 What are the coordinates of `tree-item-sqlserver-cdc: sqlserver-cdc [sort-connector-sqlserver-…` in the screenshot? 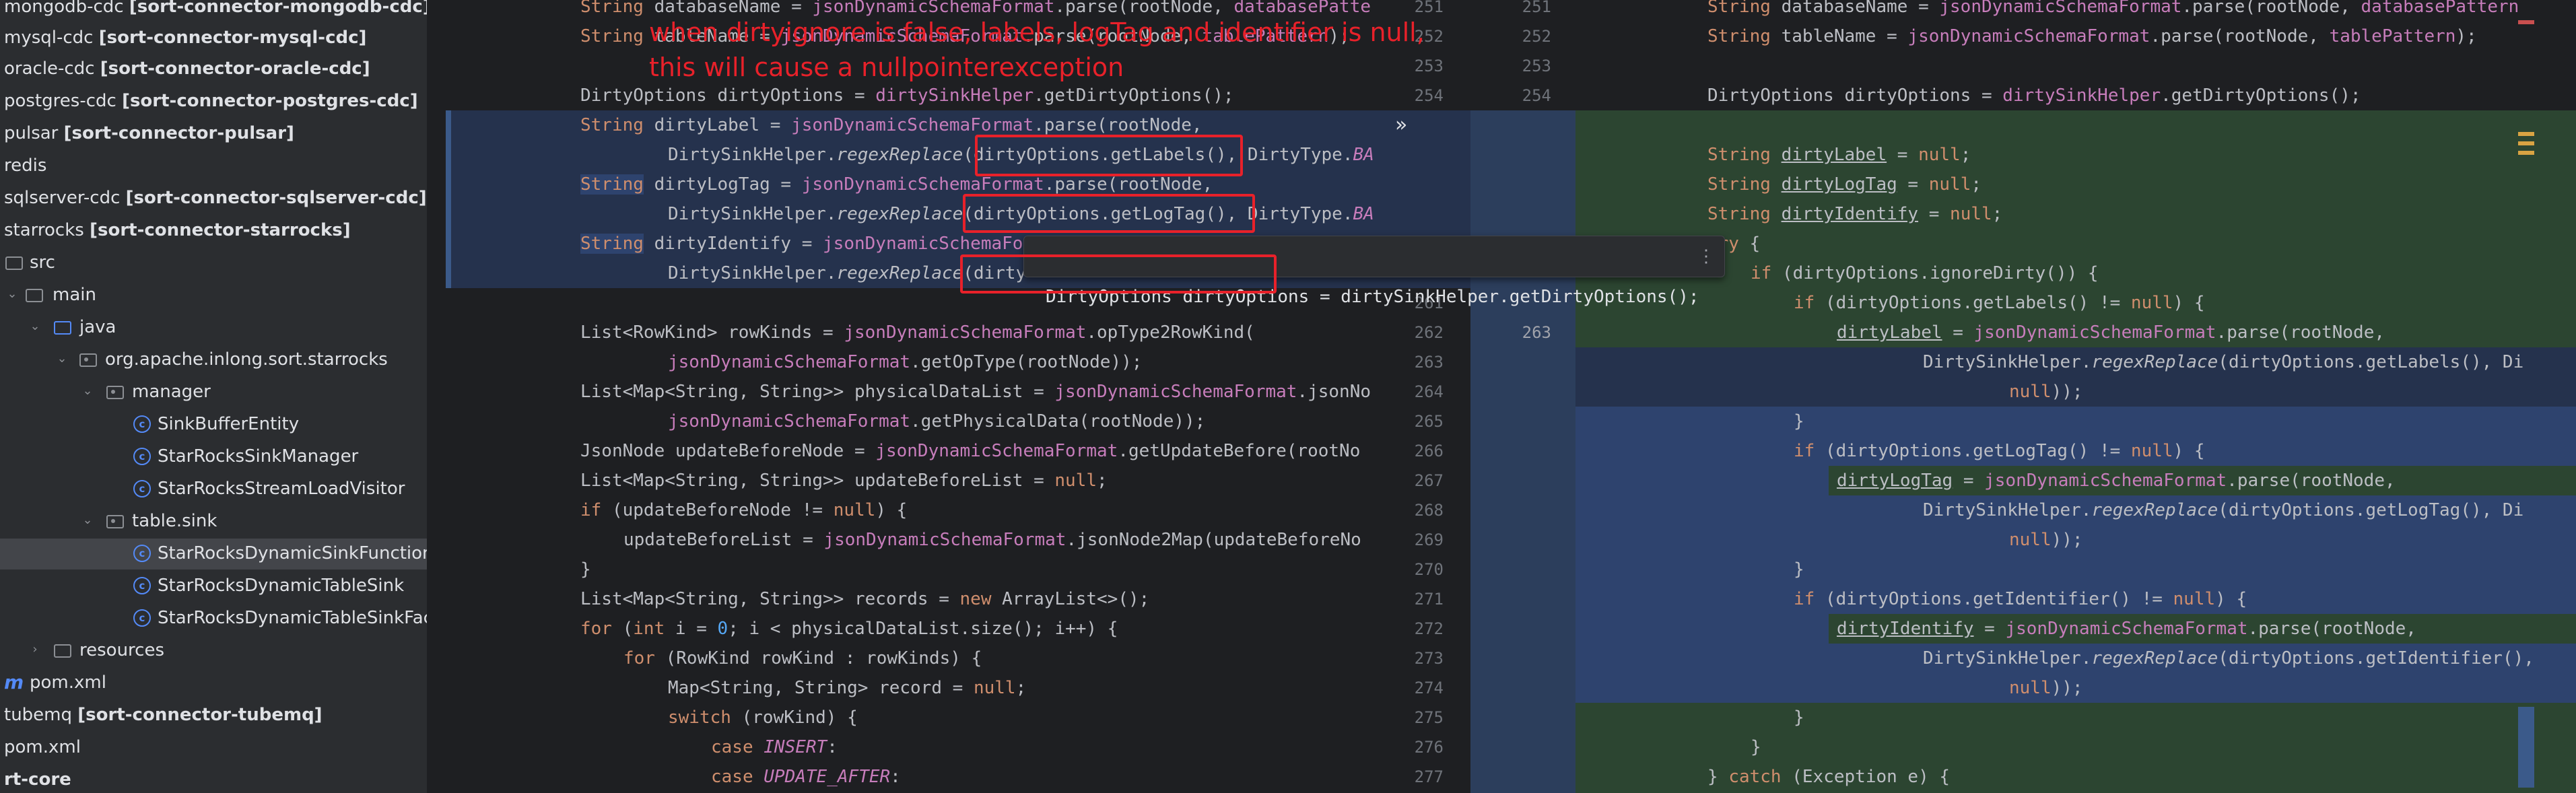 It's located at (213, 198).